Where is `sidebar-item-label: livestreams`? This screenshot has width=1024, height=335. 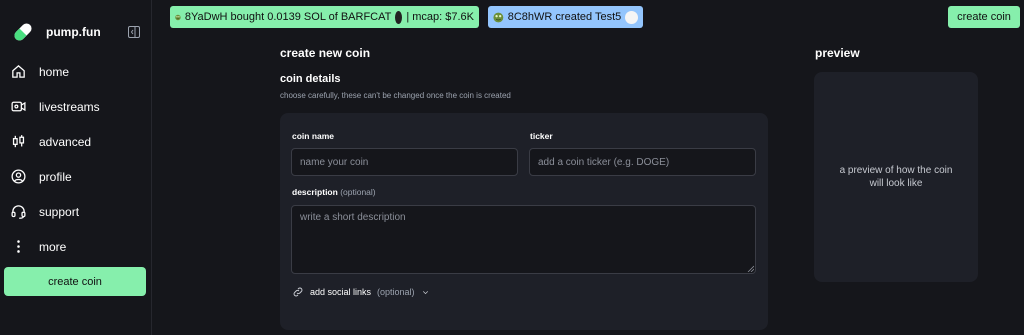 sidebar-item-label: livestreams is located at coordinates (69, 106).